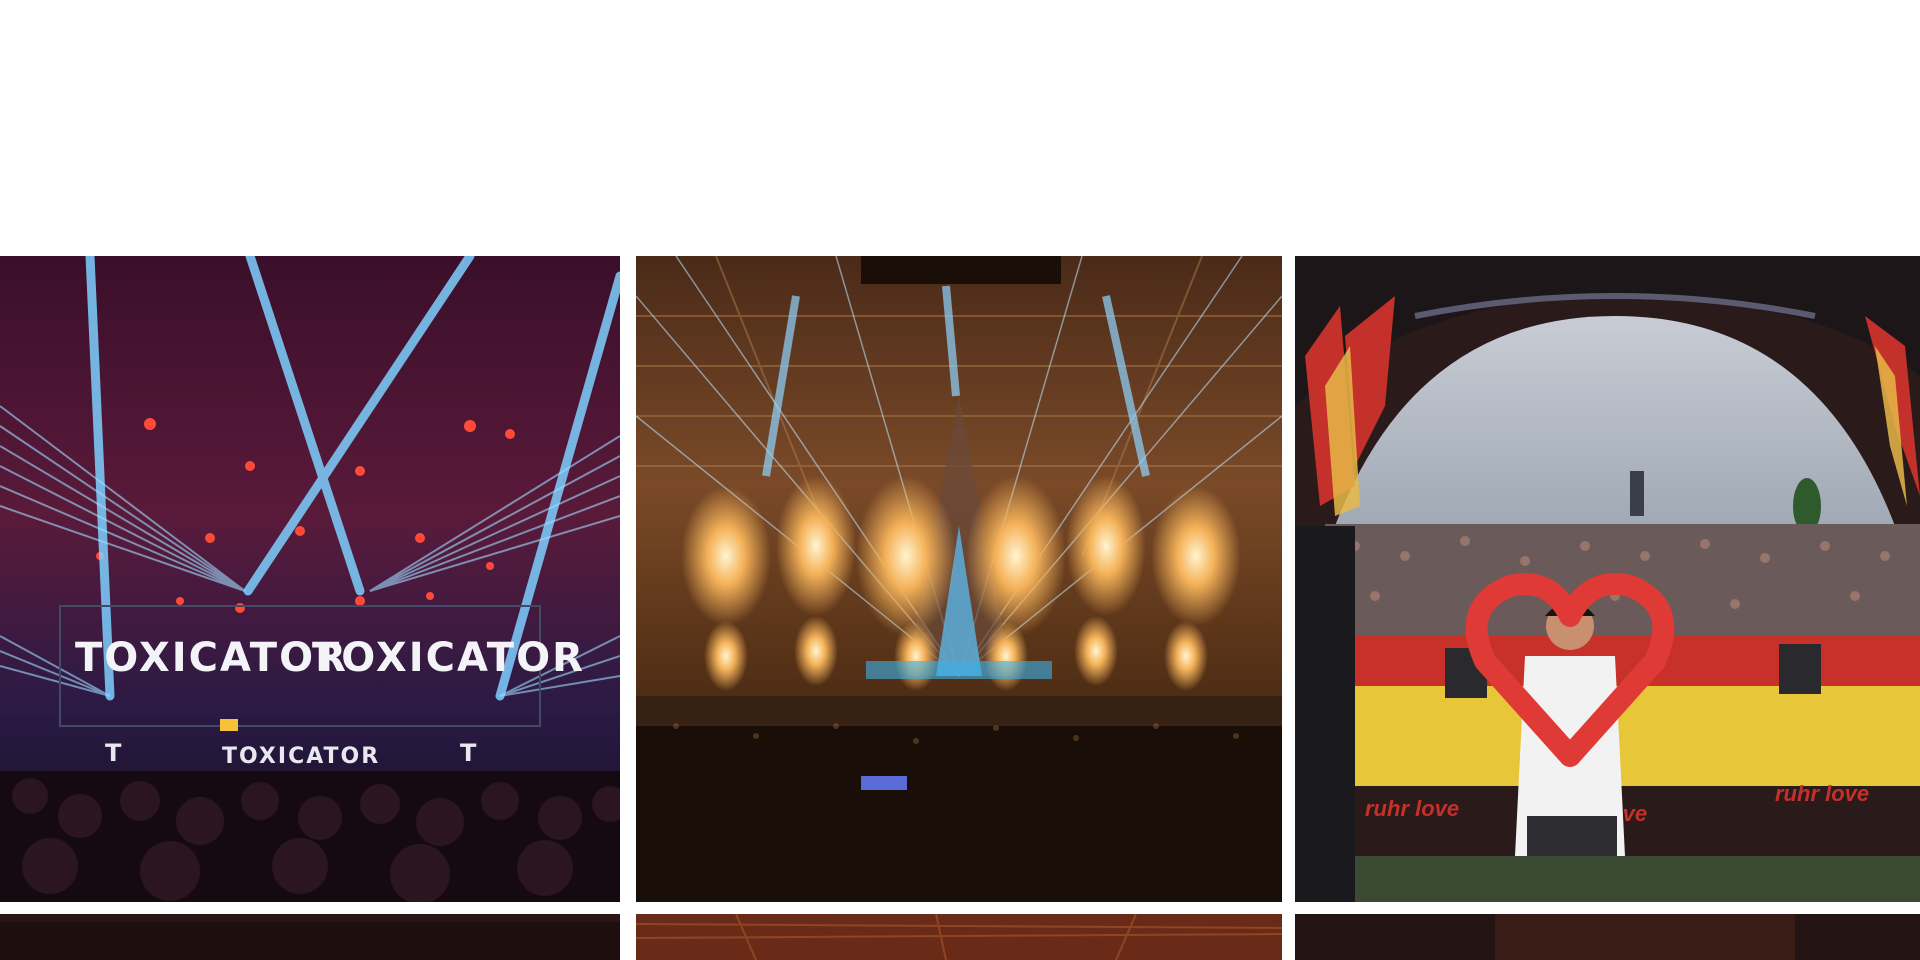 This screenshot has width=1920, height=960. I want to click on gallery-tile-row2-right, so click(1607, 937).